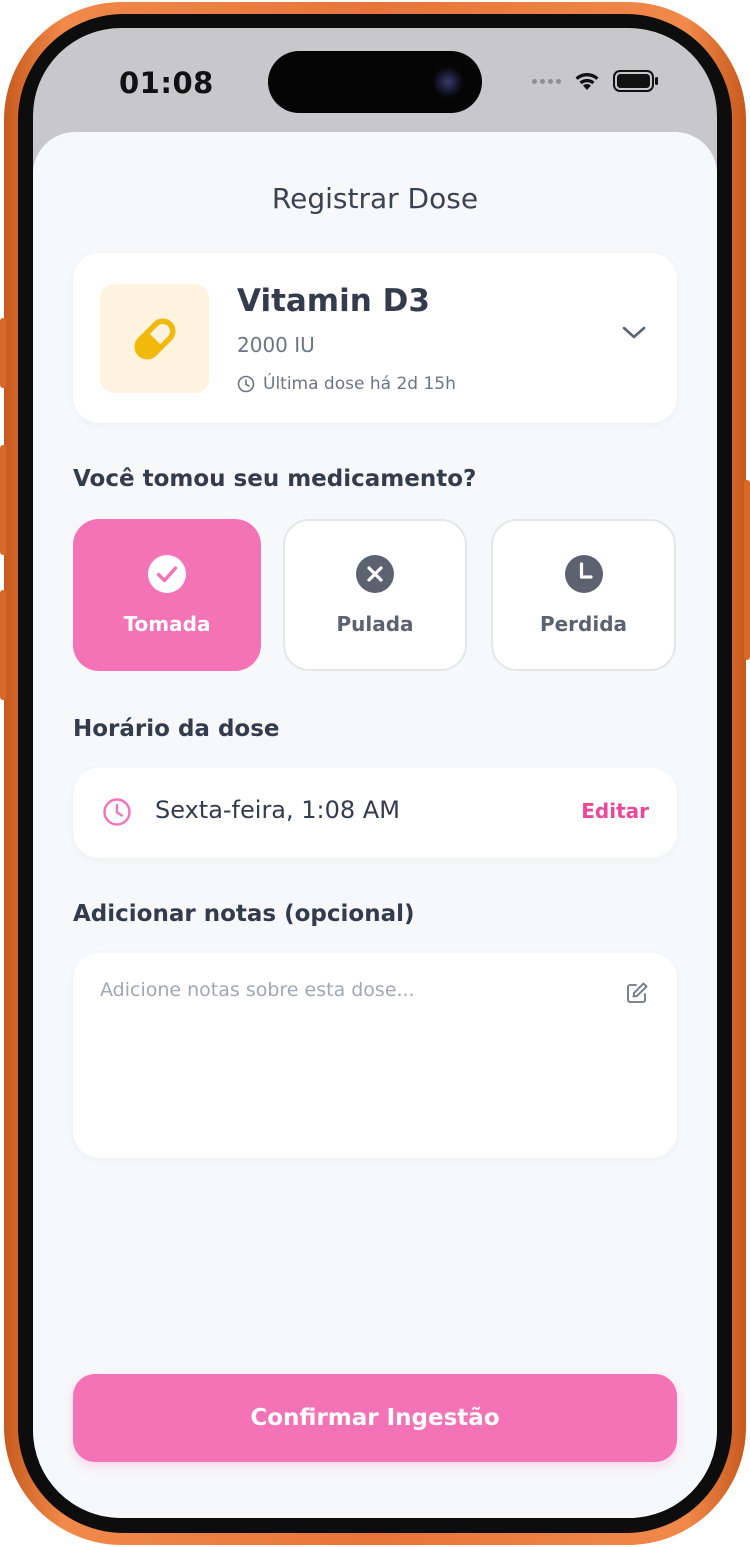 This screenshot has height=1547, width=750. Describe the element at coordinates (615, 811) in the screenshot. I see `edit-time-button: Editar` at that location.